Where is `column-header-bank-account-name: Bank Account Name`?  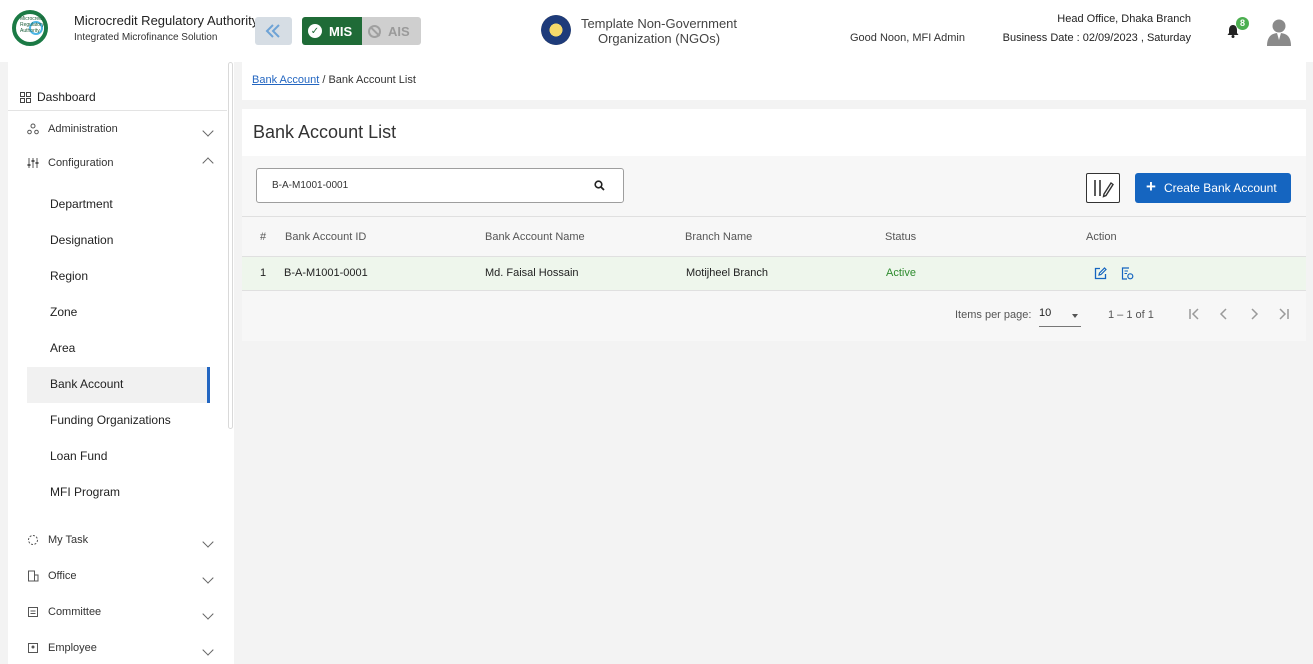
column-header-bank-account-name: Bank Account Name is located at coordinates (535, 237).